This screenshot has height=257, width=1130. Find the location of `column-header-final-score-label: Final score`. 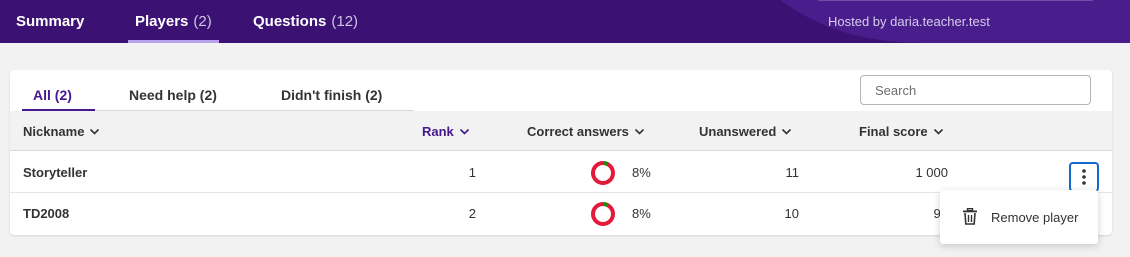

column-header-final-score-label: Final score is located at coordinates (893, 131).